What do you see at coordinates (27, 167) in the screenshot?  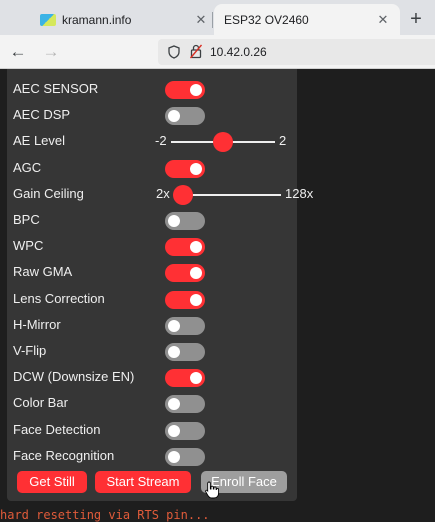 I see `control-label: AGC` at bounding box center [27, 167].